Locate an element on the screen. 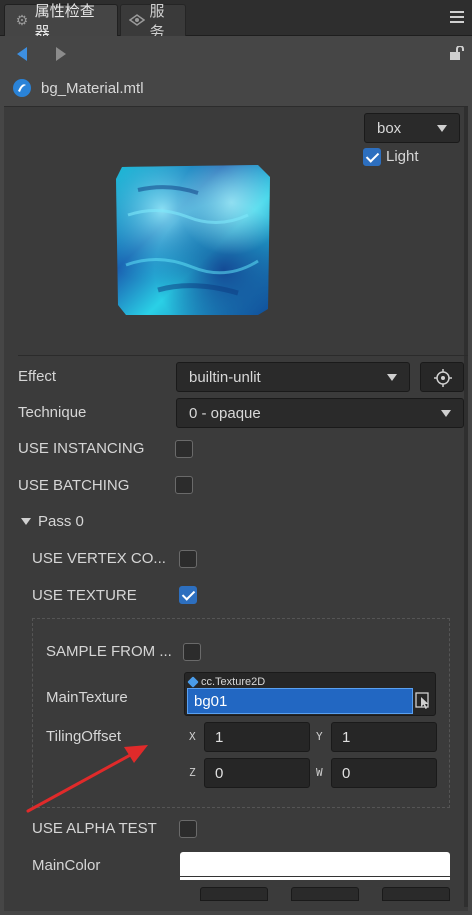  technique-select: 0 - opaque is located at coordinates (320, 413).